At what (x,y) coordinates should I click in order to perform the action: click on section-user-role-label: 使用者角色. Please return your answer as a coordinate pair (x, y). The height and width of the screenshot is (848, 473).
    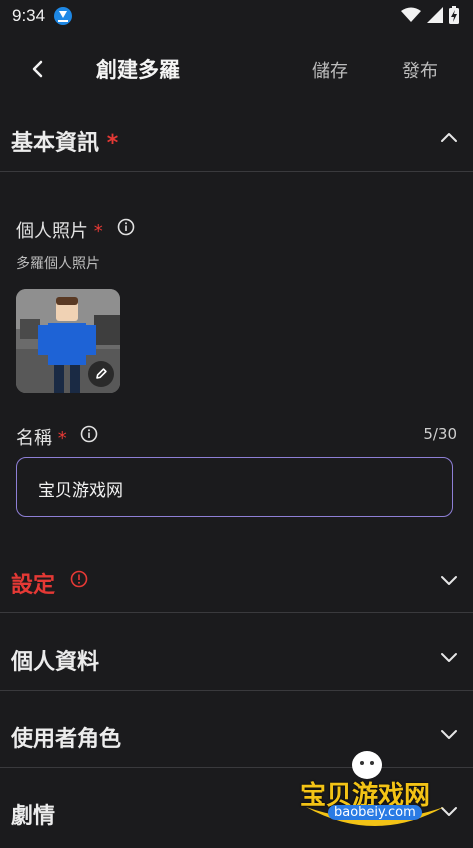
    Looking at the image, I should click on (66, 739).